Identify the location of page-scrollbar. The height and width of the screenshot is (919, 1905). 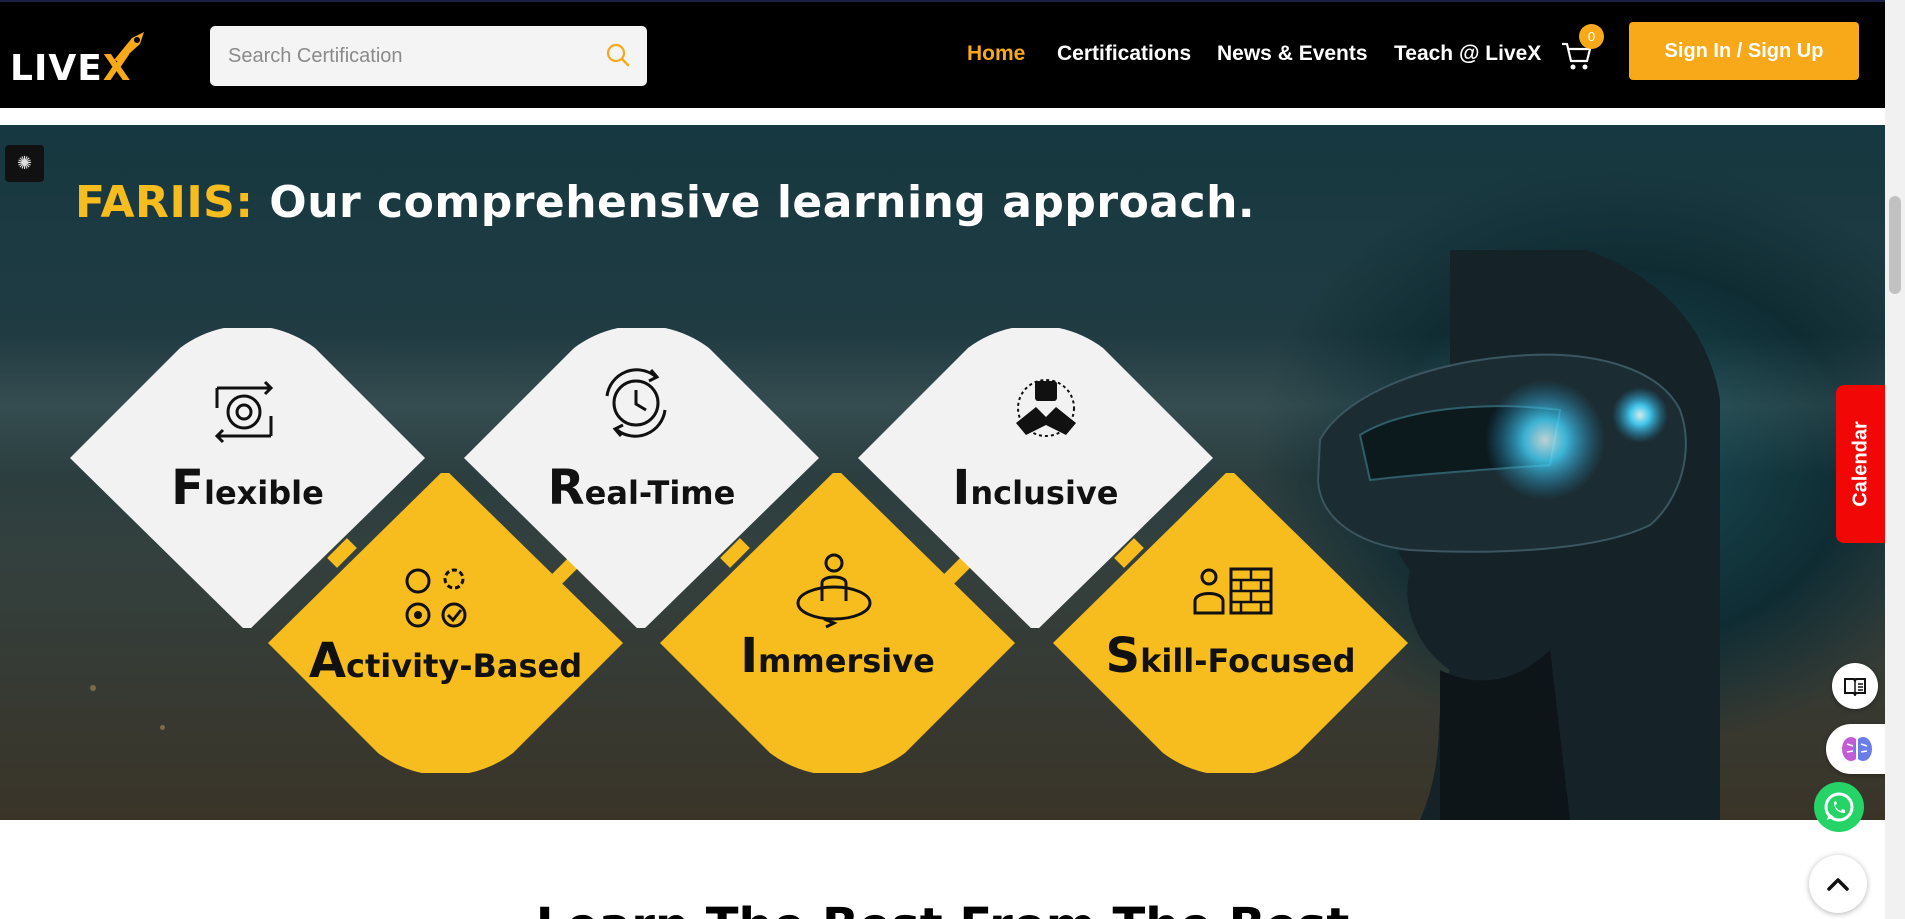
(1895, 459).